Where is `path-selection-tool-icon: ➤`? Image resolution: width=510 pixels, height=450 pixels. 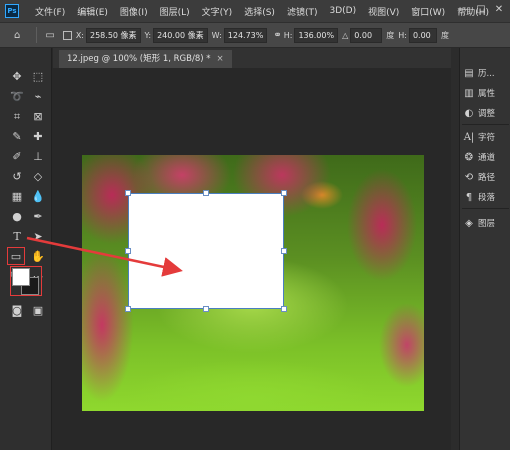 path-selection-tool-icon: ➤ is located at coordinates (38, 237).